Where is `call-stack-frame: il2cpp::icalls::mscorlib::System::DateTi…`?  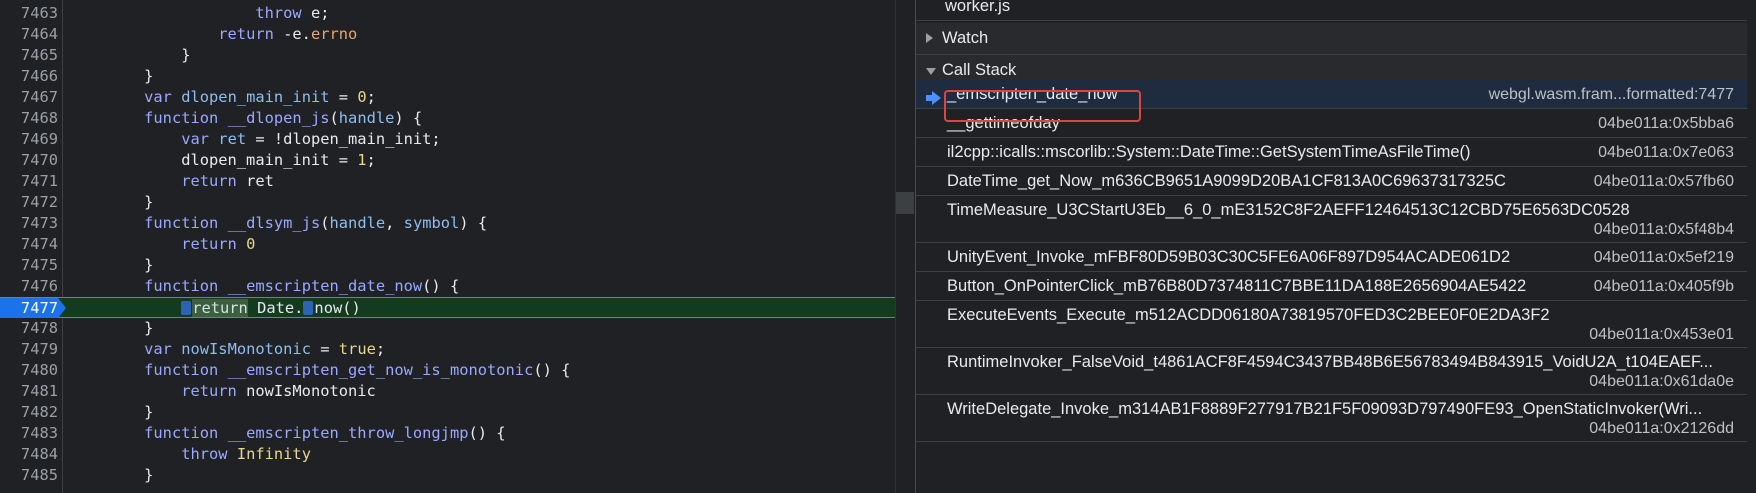 call-stack-frame: il2cpp::icalls::mscorlib::System::DateTi… is located at coordinates (1336, 152).